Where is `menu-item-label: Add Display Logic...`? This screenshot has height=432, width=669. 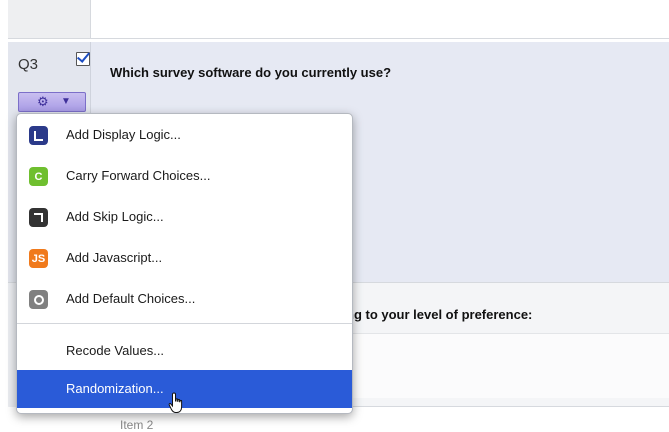 menu-item-label: Add Display Logic... is located at coordinates (123, 134).